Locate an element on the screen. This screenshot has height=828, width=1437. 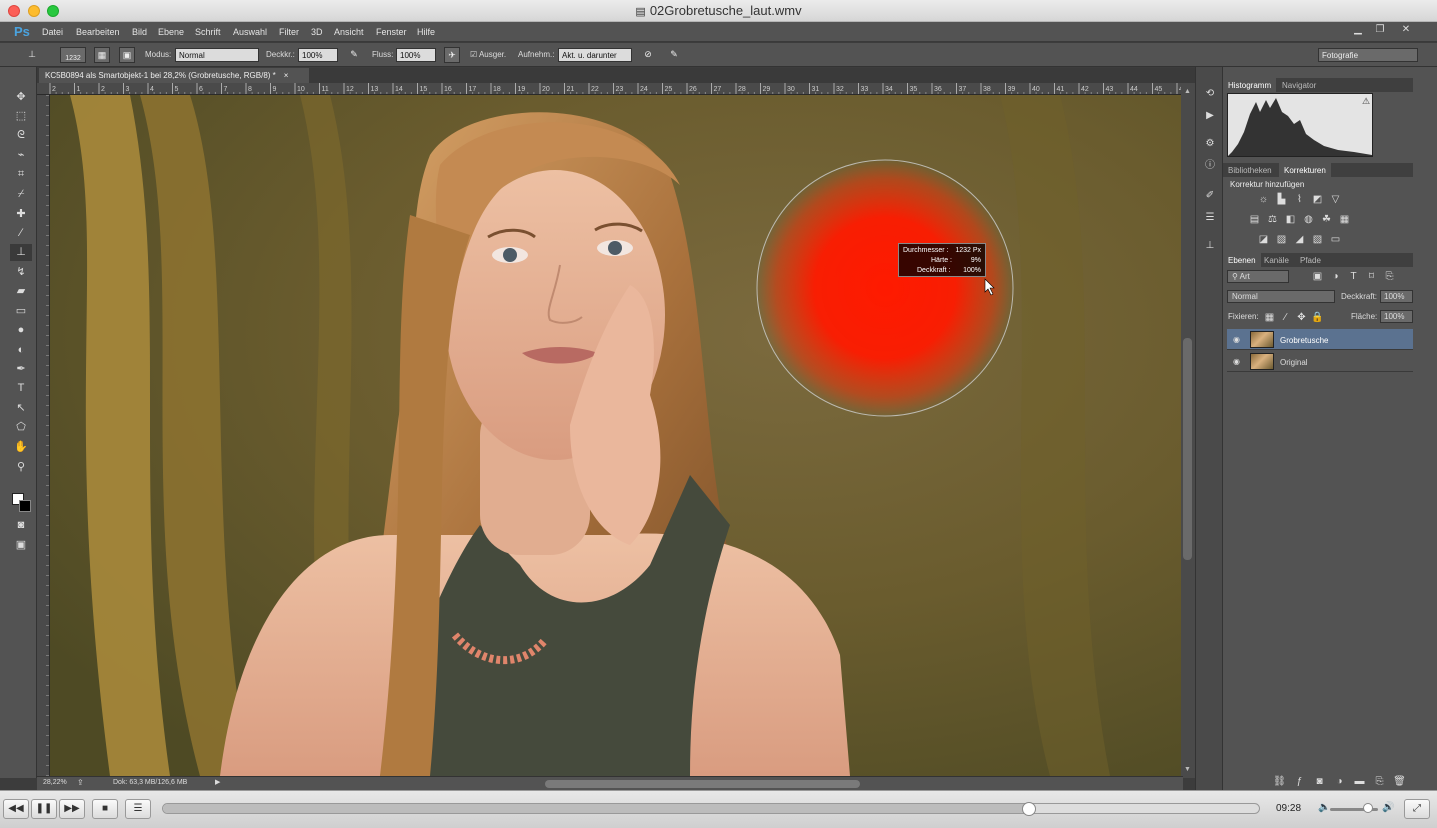
filter-adjustment-icon: ◑ is located at coordinates (1335, 276).